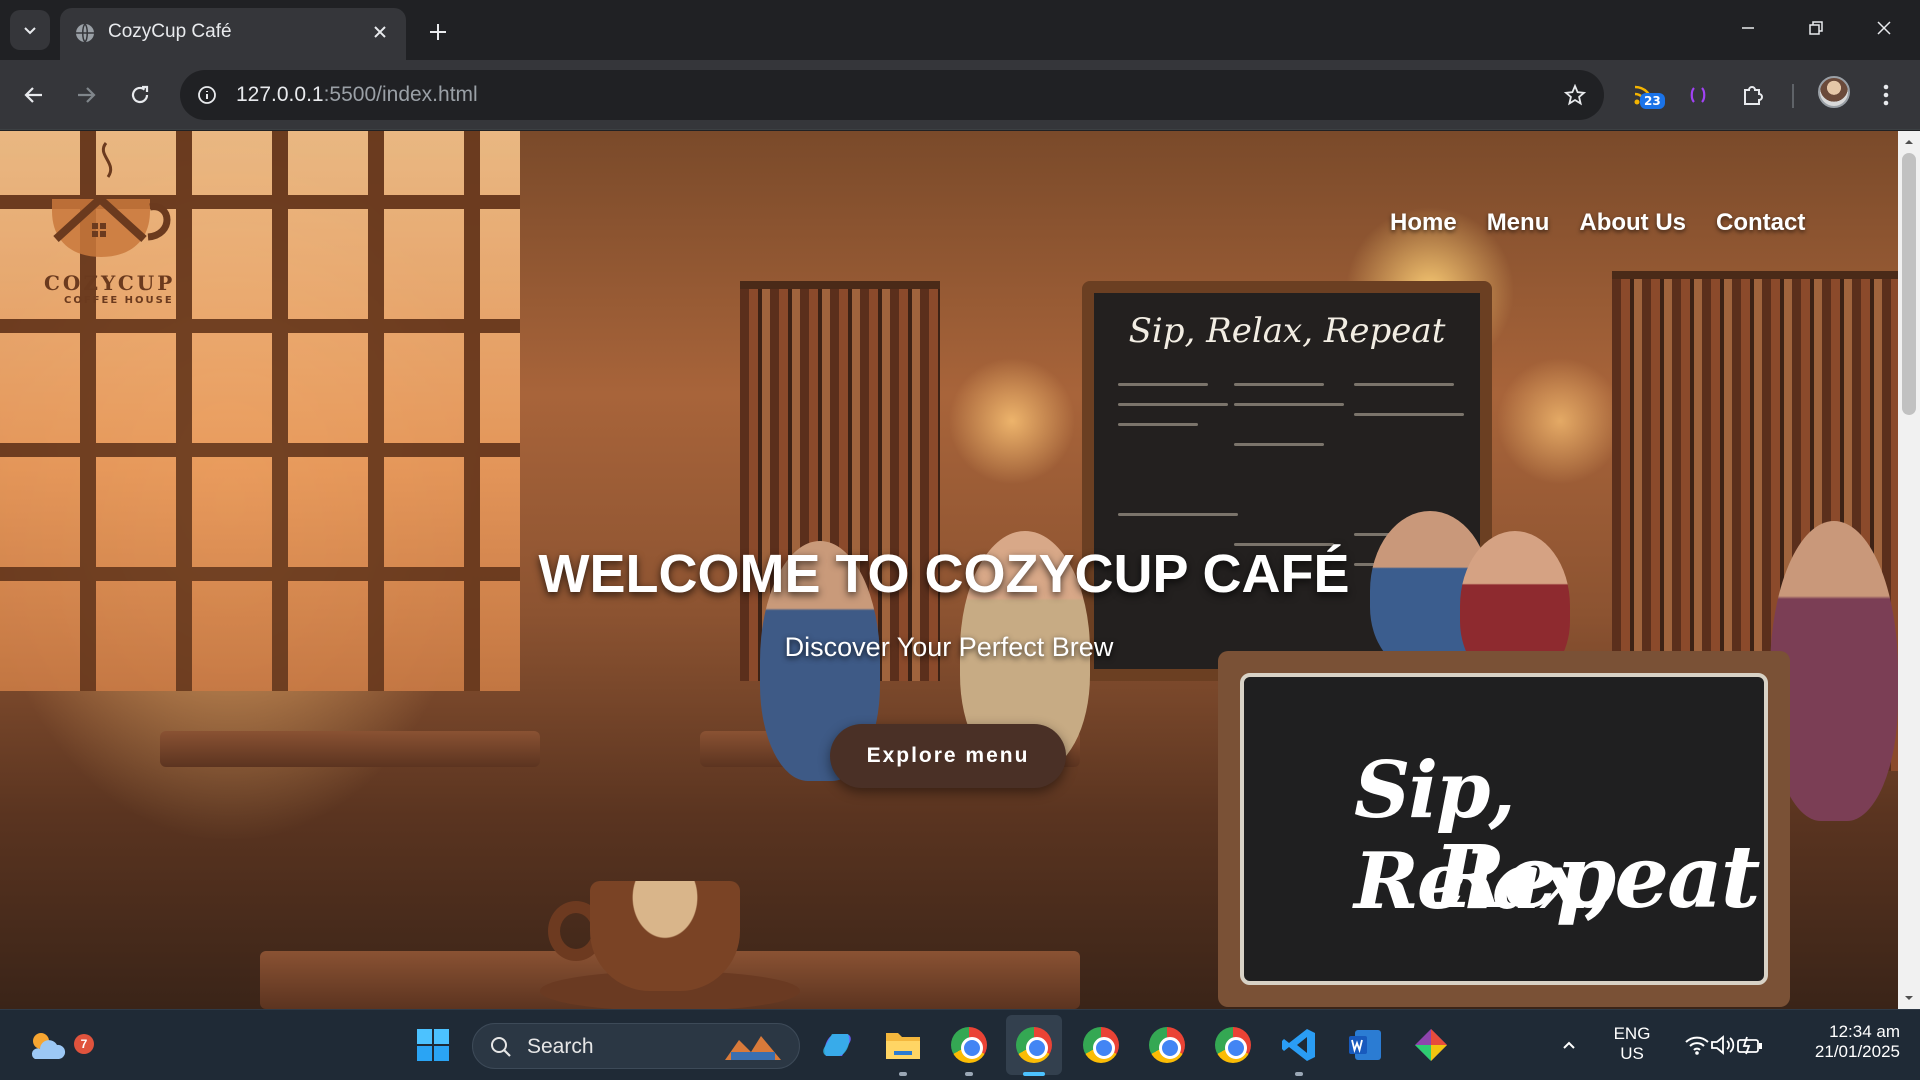  Describe the element at coordinates (1518, 223) in the screenshot. I see `nav-menu: Menu` at that location.